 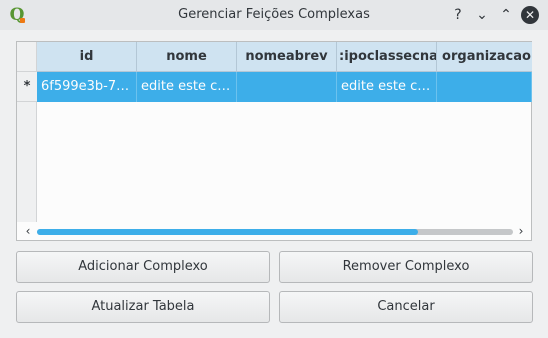 I want to click on add-complex-button: Adicionar Complexo, so click(x=143, y=267).